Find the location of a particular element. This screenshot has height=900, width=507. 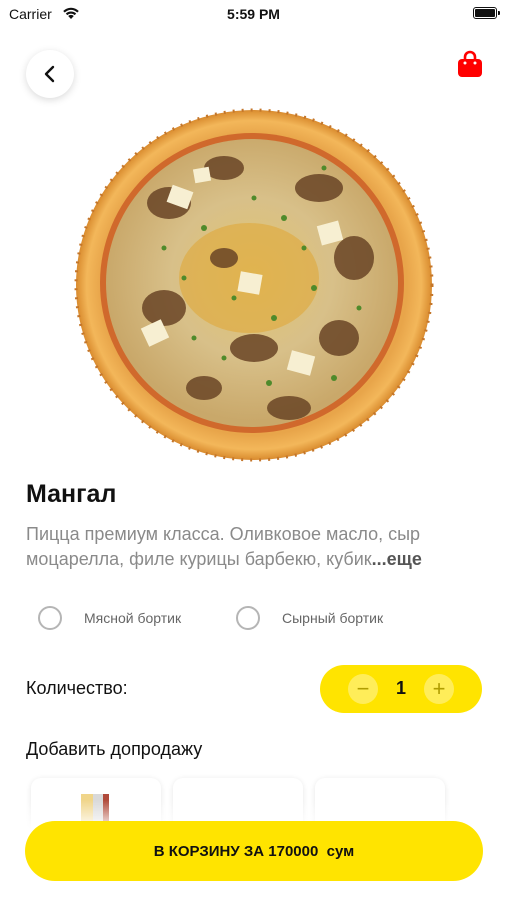

add-to-cart-button: В КОРЗИНУ ЗА 170000 сум is located at coordinates (254, 851).